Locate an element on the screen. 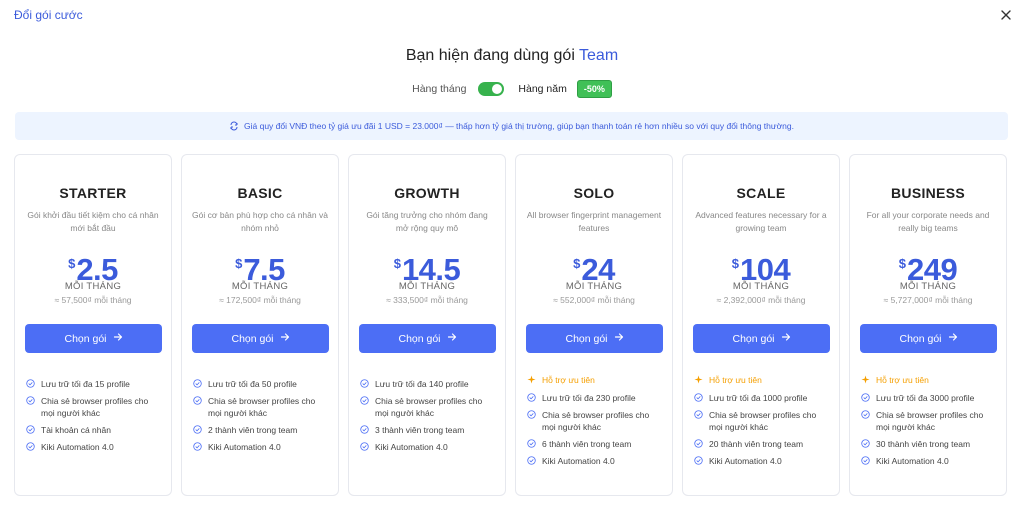  feature-text: 20 thành viên trong team is located at coordinates (756, 444).